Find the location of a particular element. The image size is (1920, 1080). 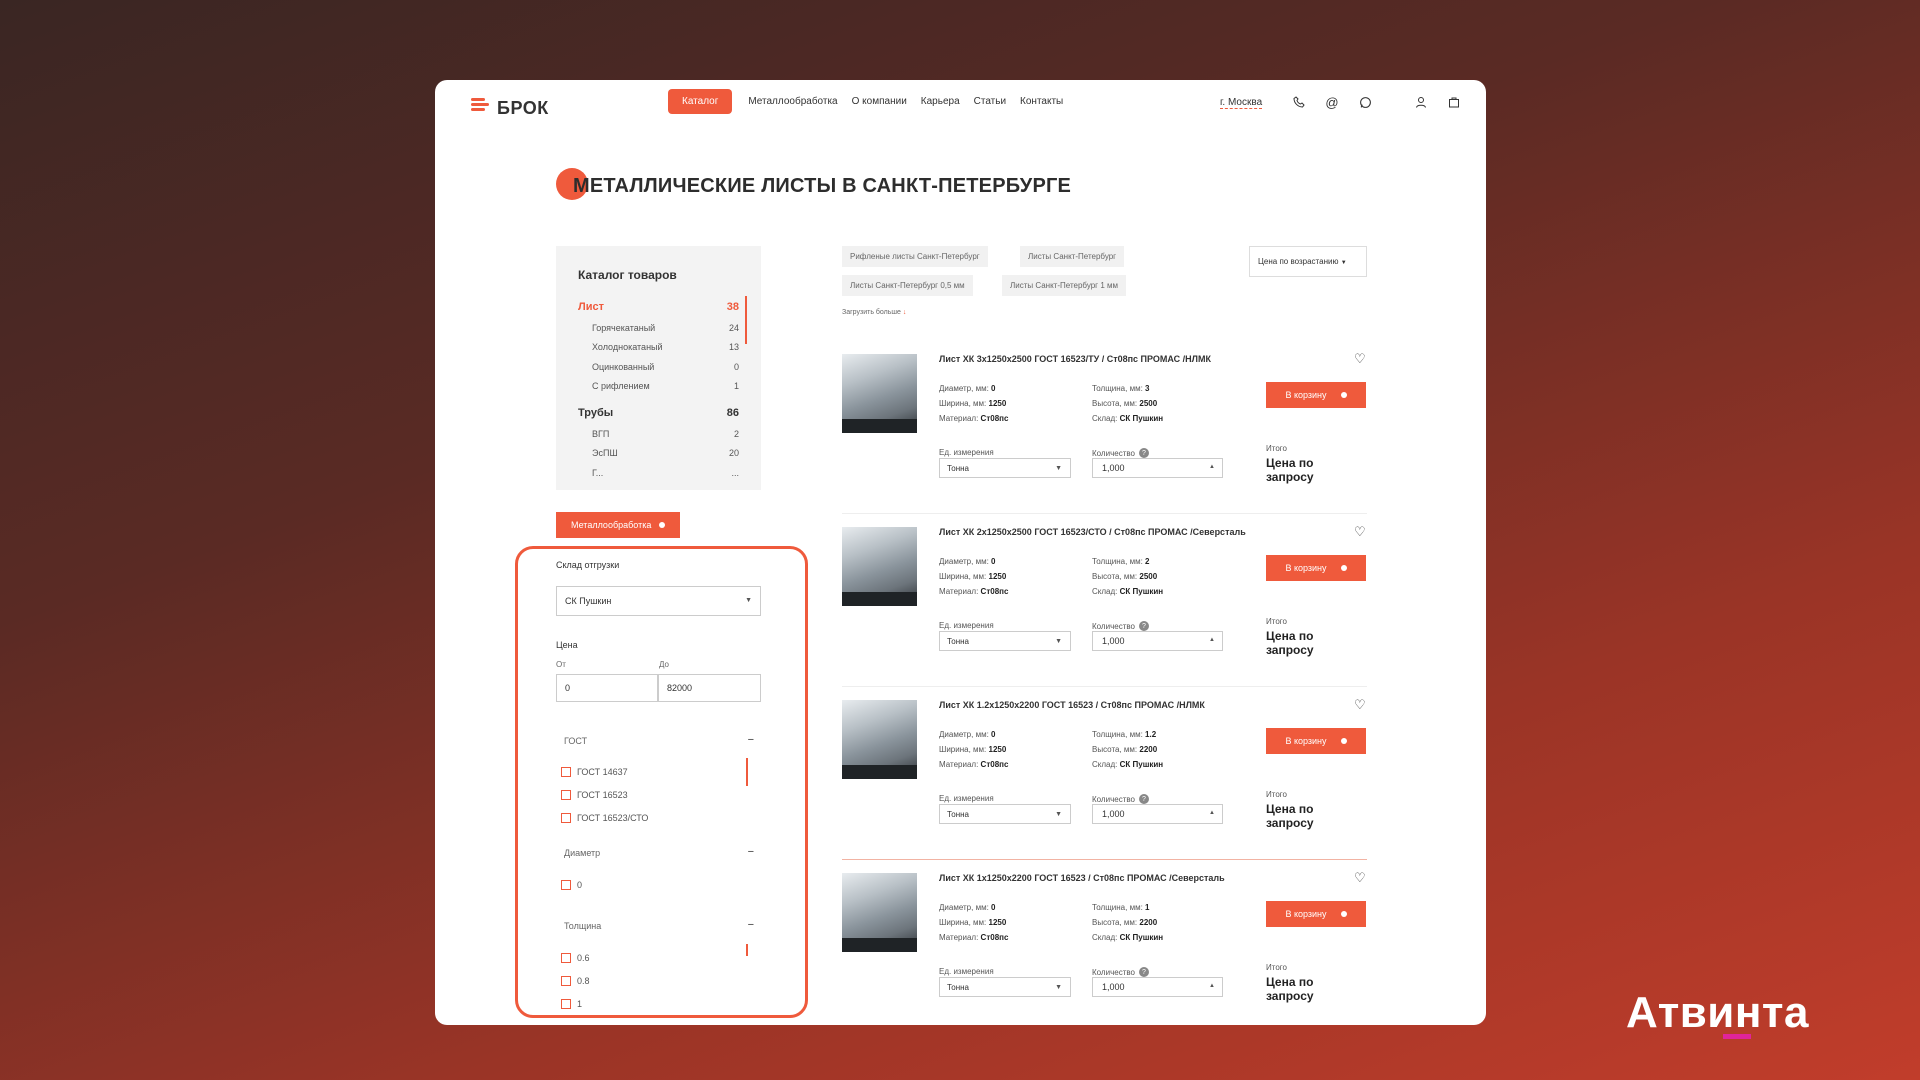

spec-value: Ст08пс is located at coordinates (994, 418).